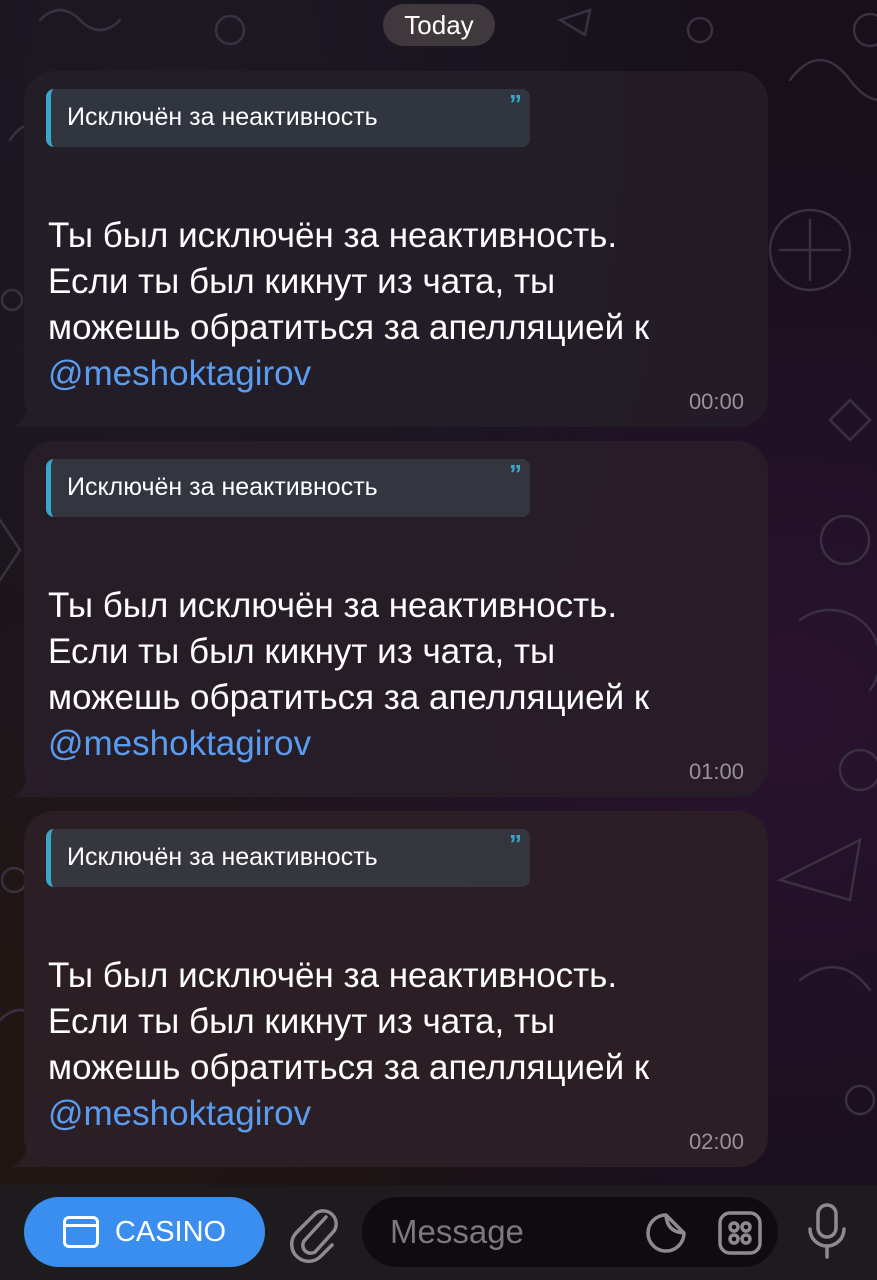 Image resolution: width=877 pixels, height=1280 pixels. Describe the element at coordinates (170, 1231) in the screenshot. I see `casino-button-label: CASINO` at that location.